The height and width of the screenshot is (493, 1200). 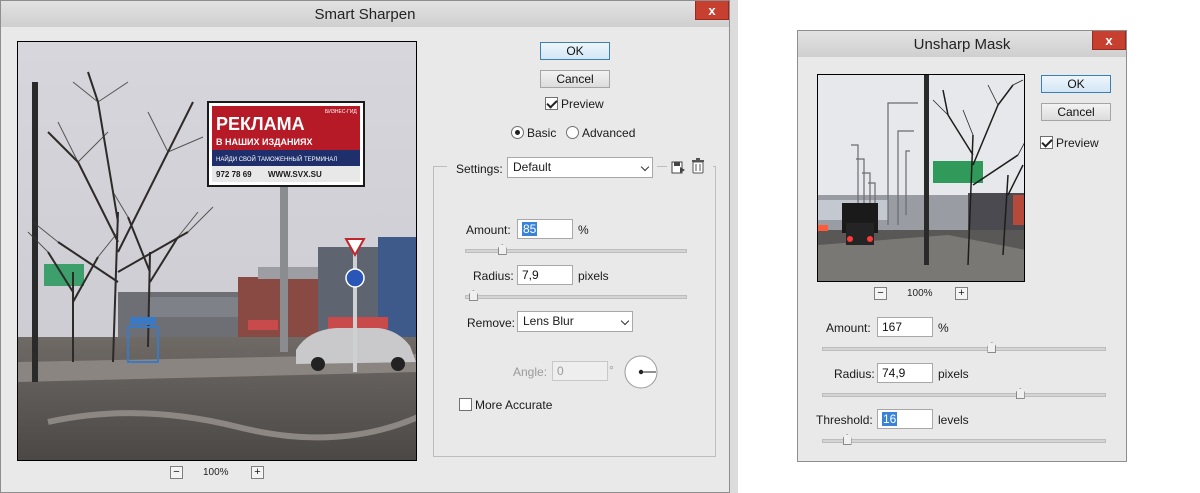 I want to click on unsharp-mask-title: Unsharp Mask, so click(x=962, y=44).